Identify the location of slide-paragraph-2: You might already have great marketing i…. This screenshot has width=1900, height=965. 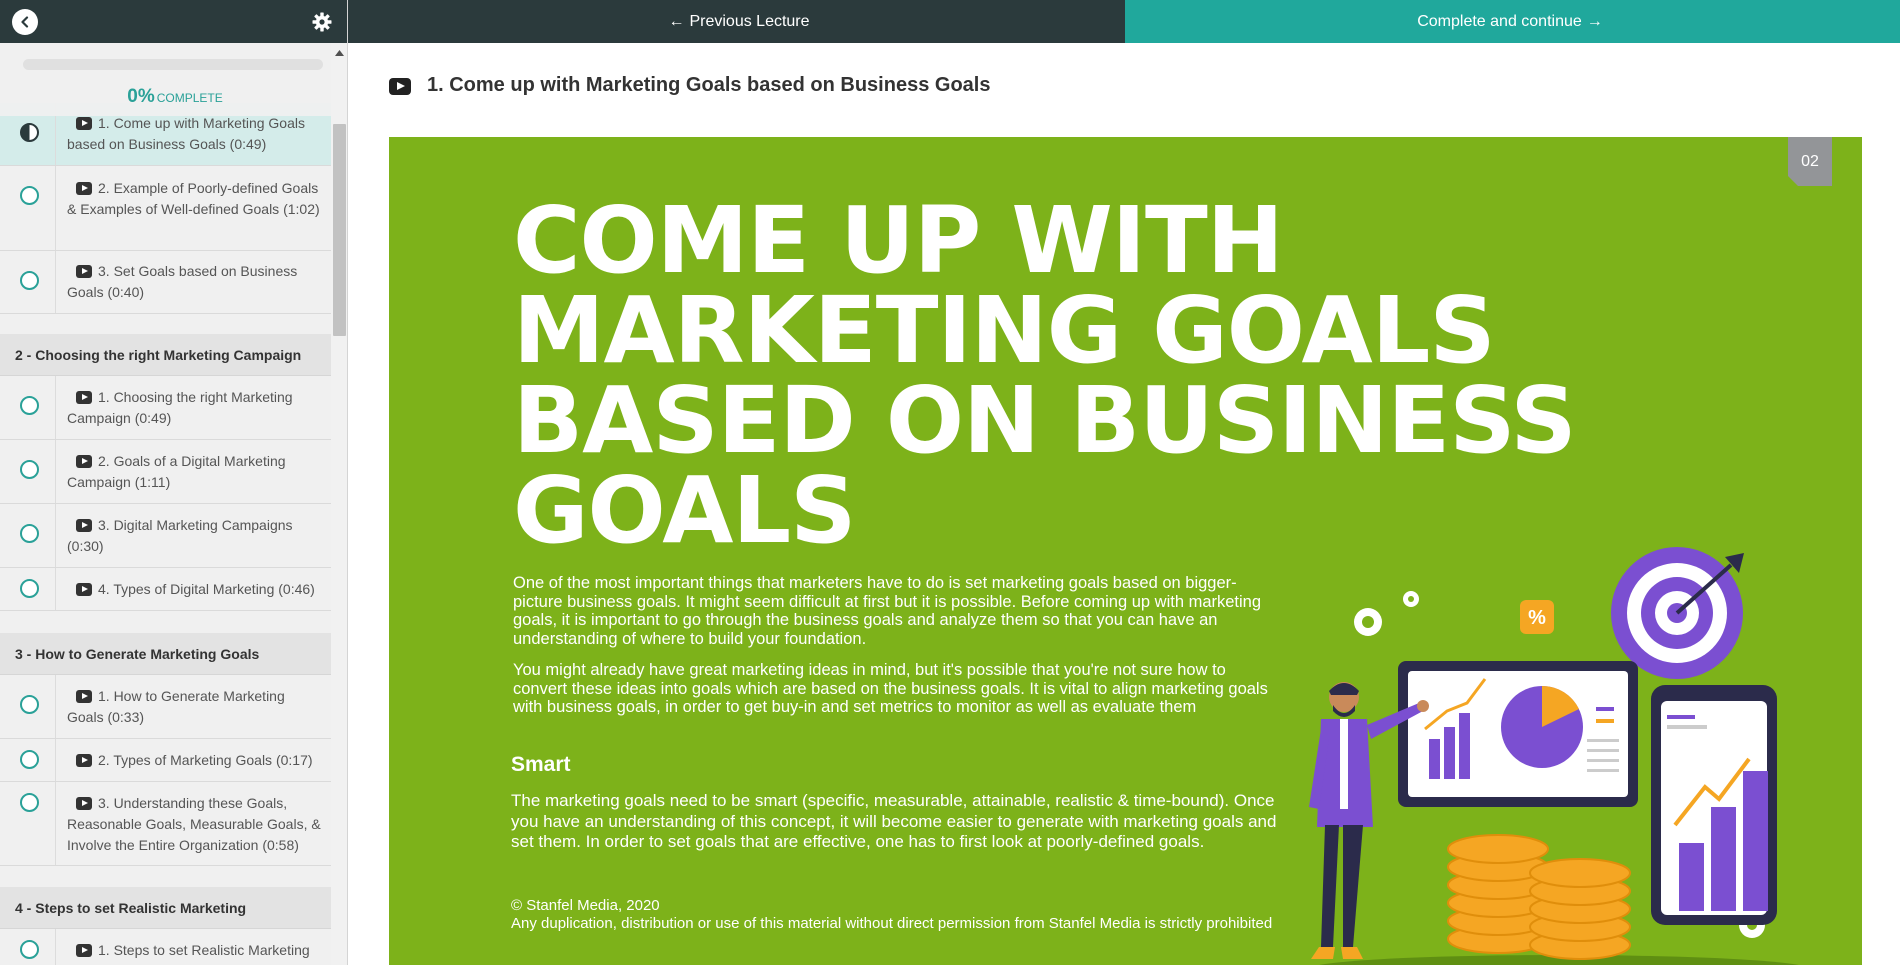
(890, 688).